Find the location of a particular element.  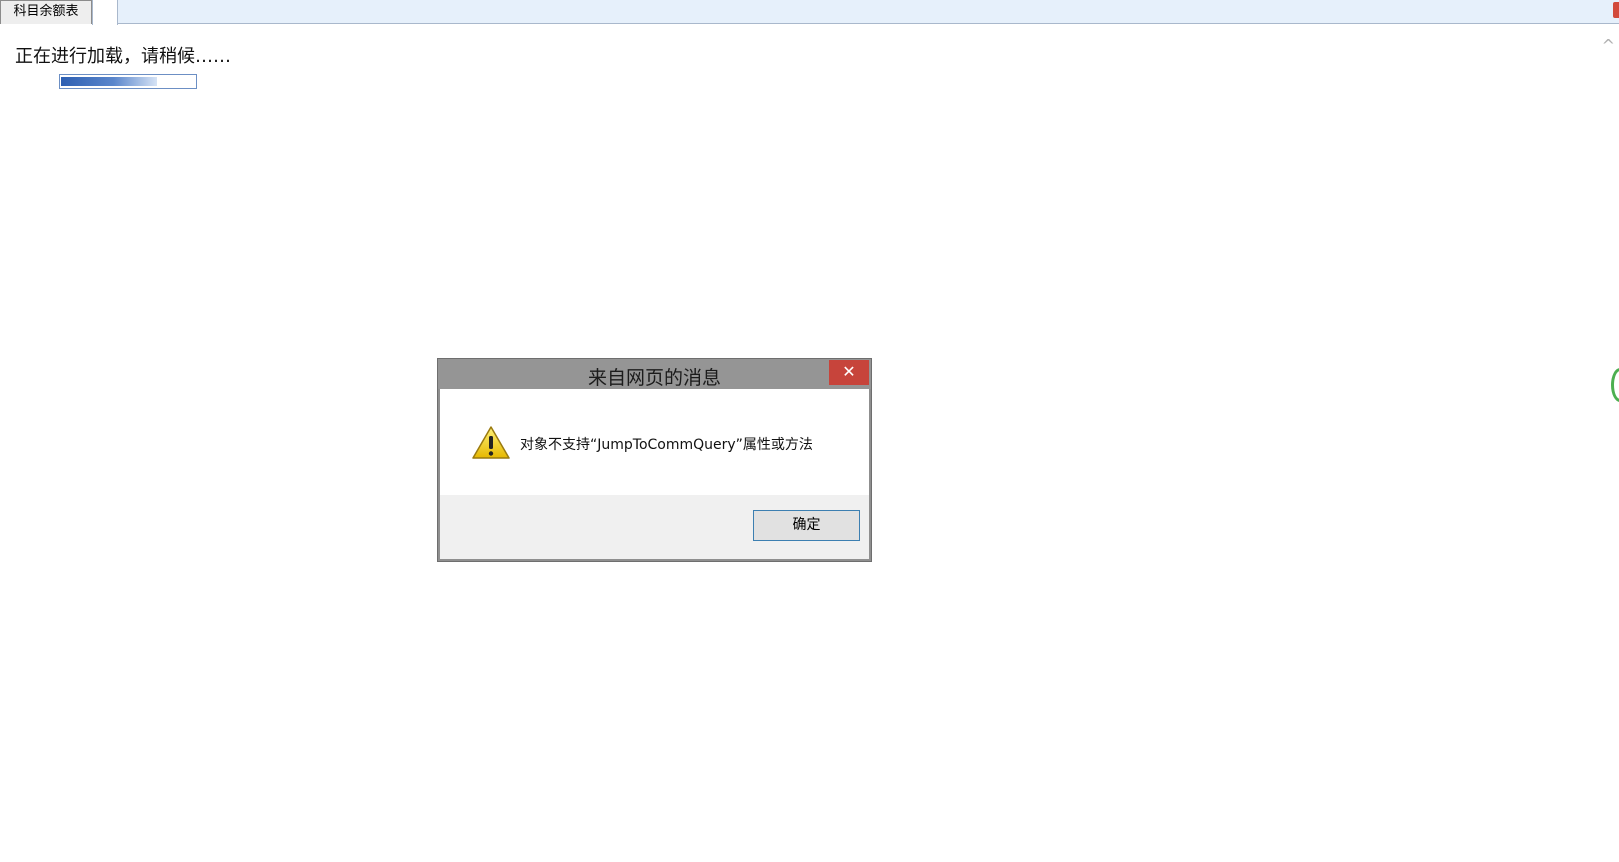

dialog-titlebar: 来自网页的消息 ✕ is located at coordinates (654, 374).